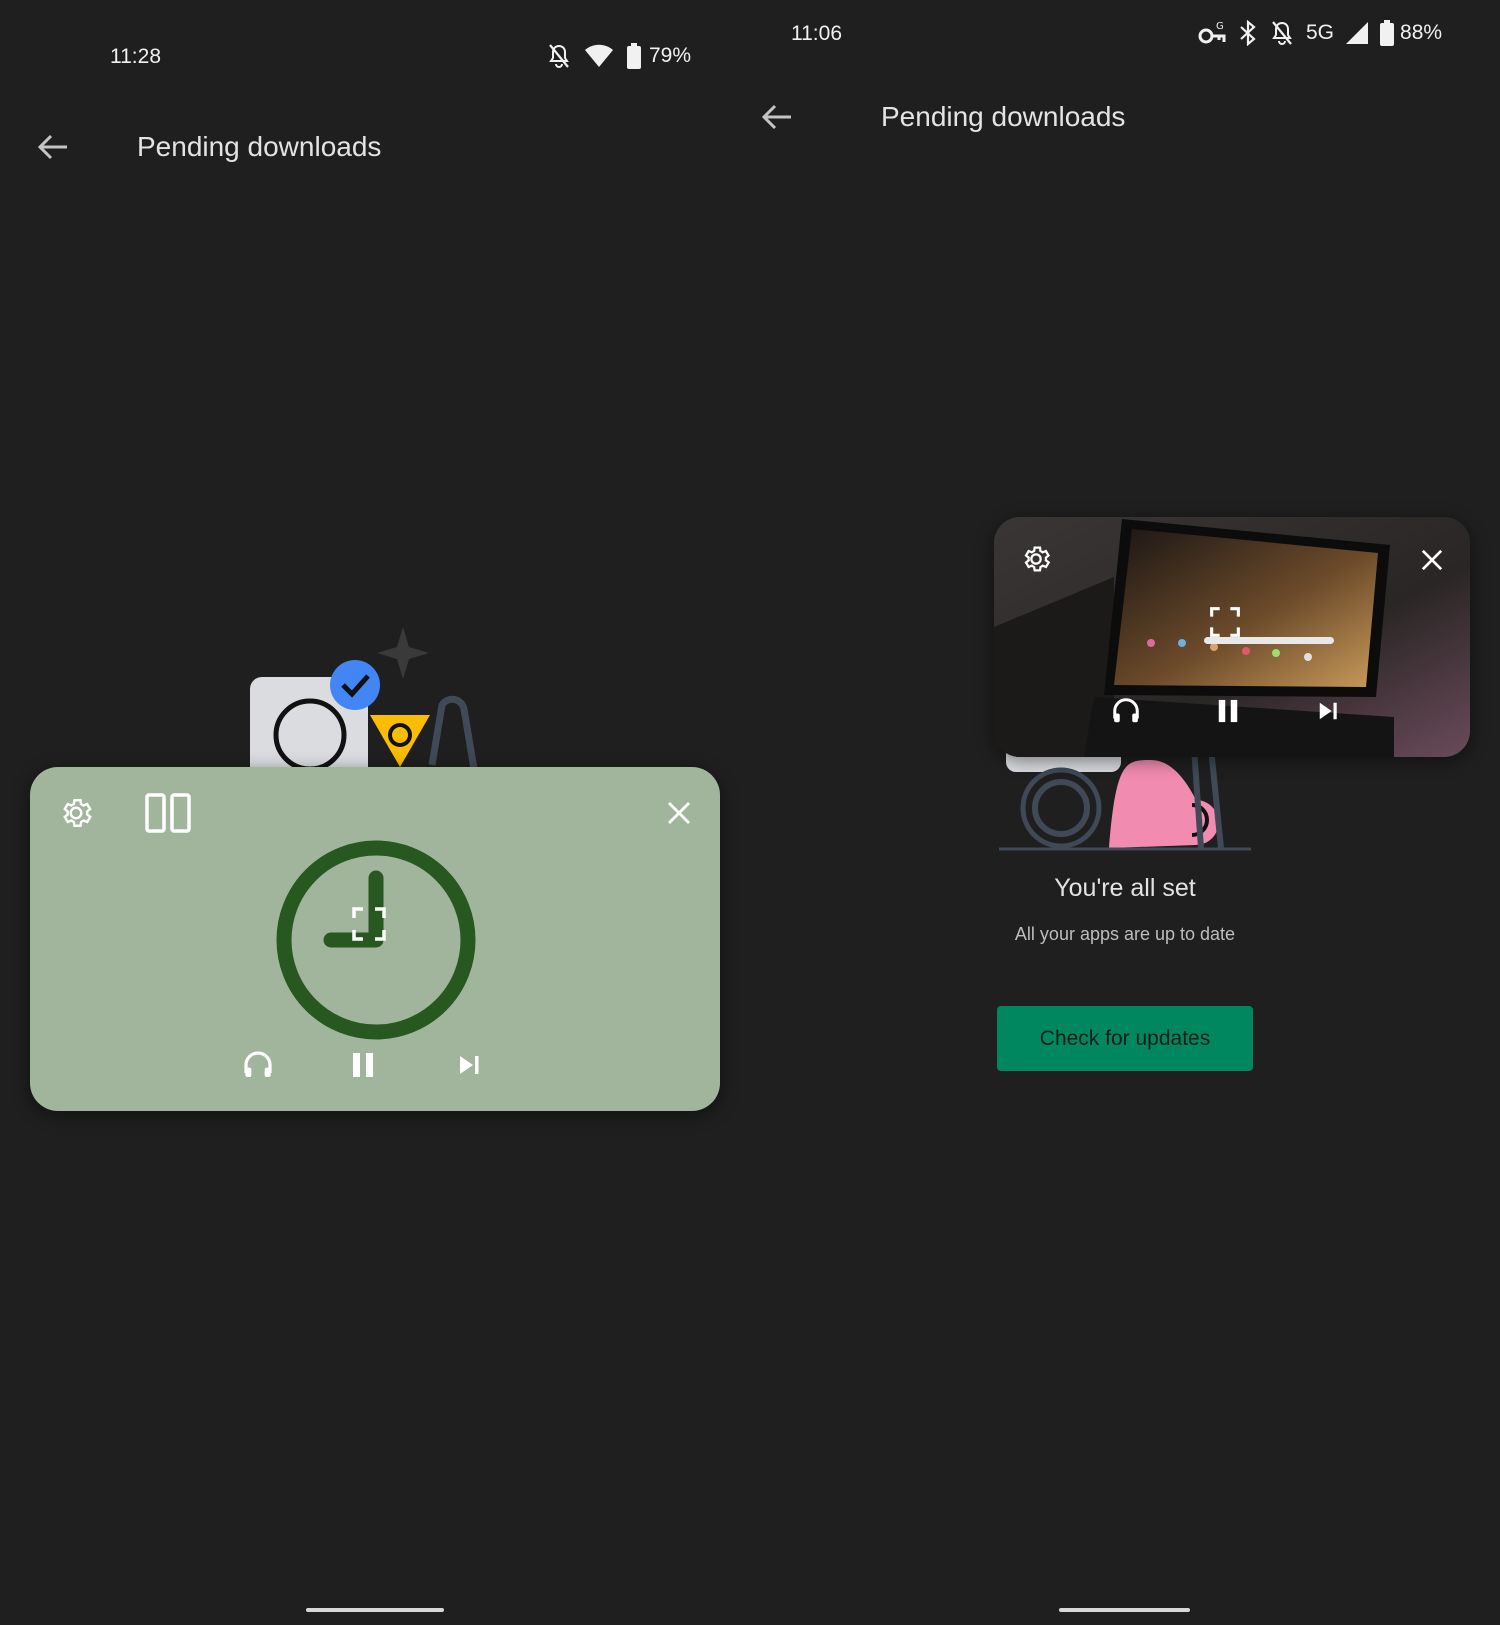  I want to click on status-icons: G 5G 88%, so click(1320, 33).